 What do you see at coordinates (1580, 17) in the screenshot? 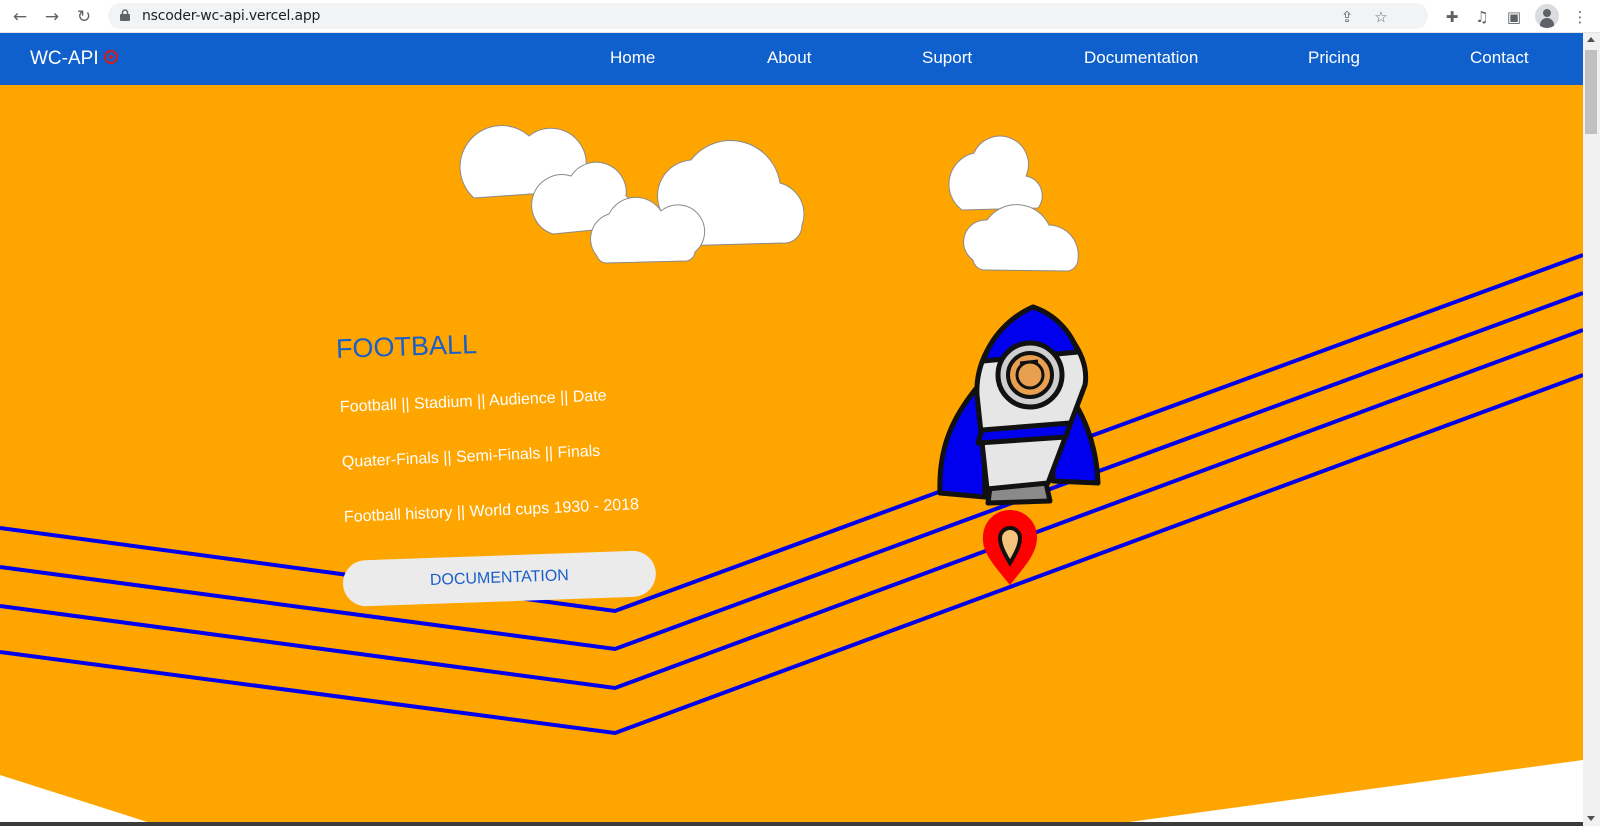
I see `menu-icon: ⋮` at bounding box center [1580, 17].